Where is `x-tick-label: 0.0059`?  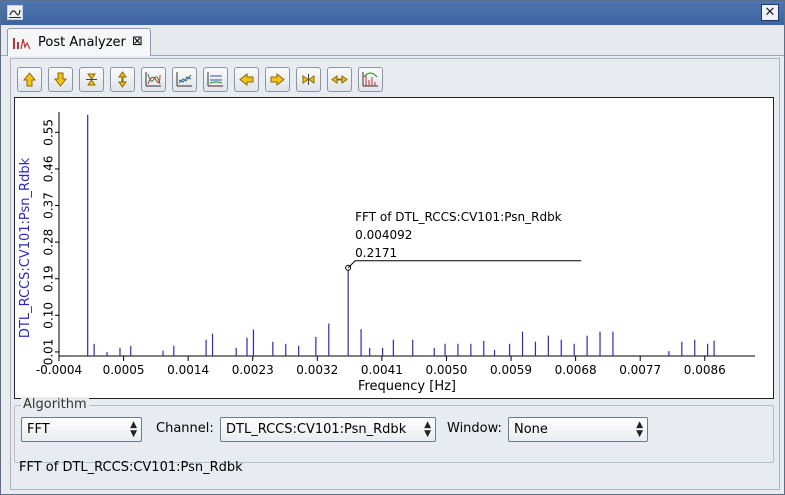
x-tick-label: 0.0059 is located at coordinates (511, 370).